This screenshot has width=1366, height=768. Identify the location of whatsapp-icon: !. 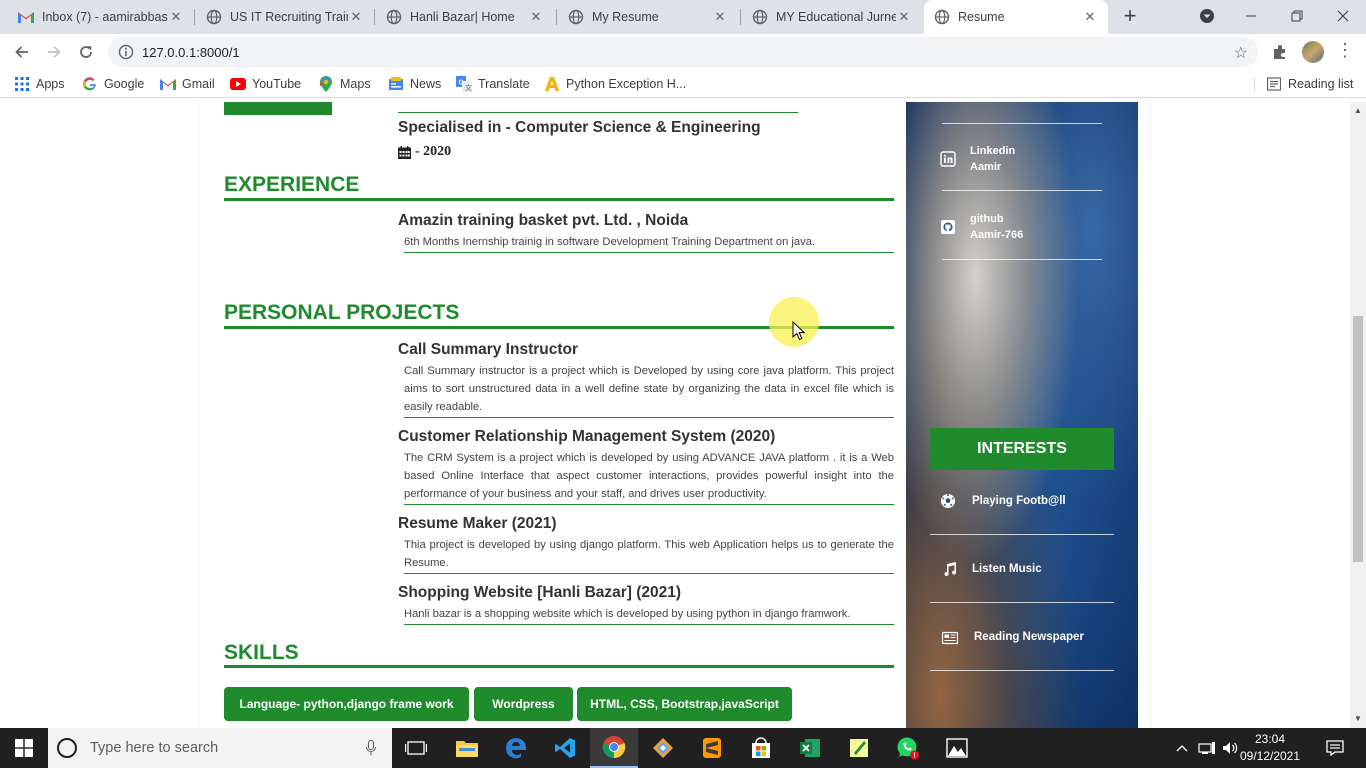
(908, 748).